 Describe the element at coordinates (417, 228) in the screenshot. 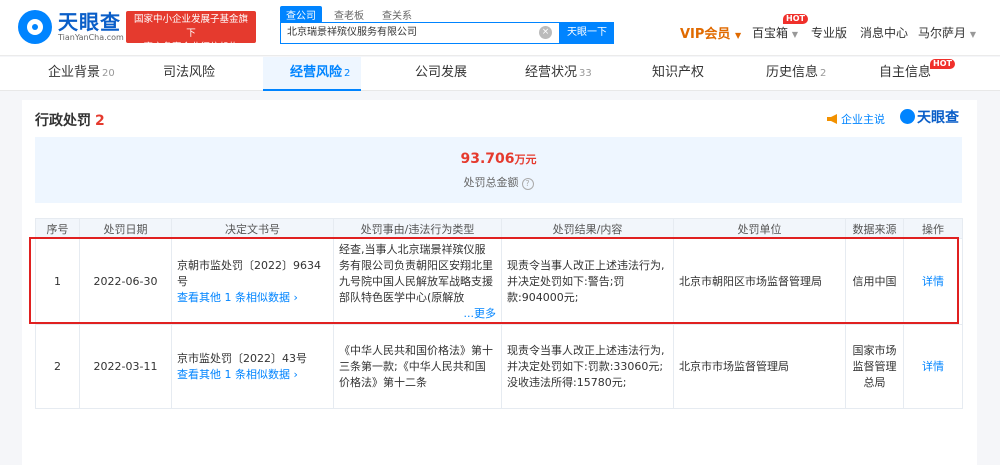

I see `col-header-reason: 处罚事由/违法行为类型` at that location.